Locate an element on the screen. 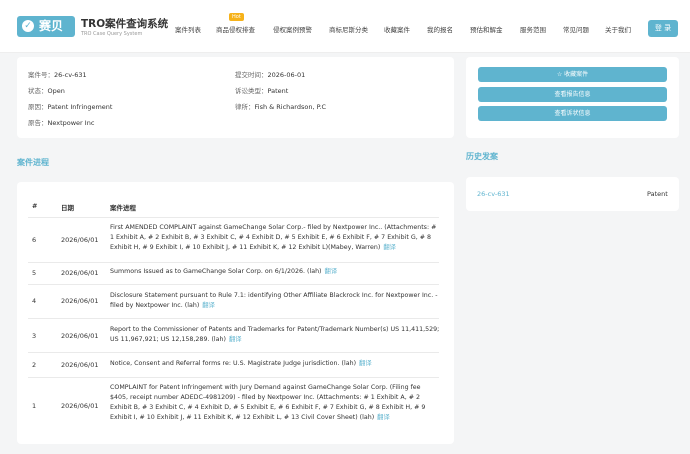  row-number: 2 is located at coordinates (34, 365).